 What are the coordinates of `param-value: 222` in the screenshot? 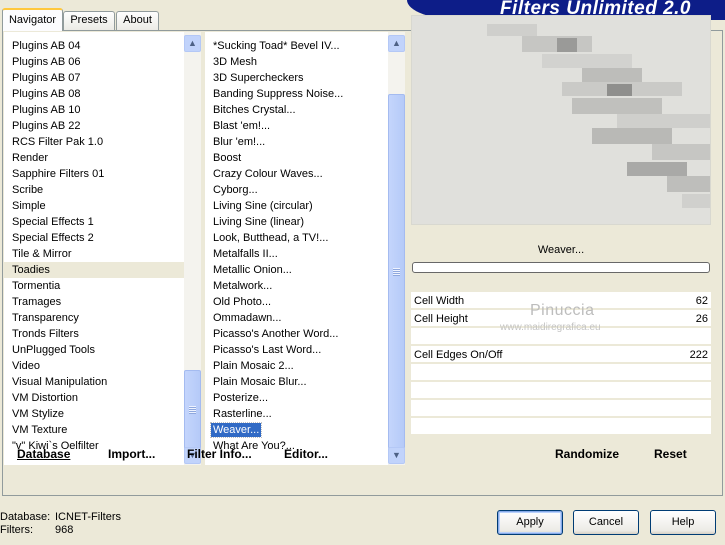 It's located at (698, 355).